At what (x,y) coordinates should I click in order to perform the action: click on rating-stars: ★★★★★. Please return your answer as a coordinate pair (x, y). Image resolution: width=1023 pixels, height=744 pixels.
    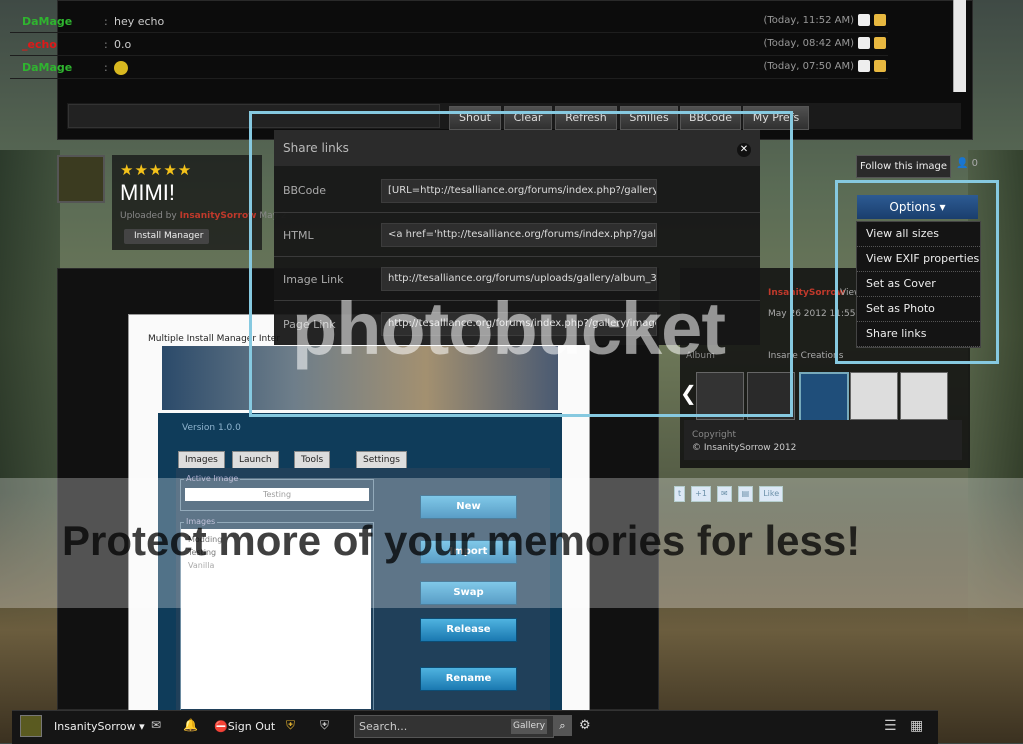
    Looking at the image, I should click on (156, 170).